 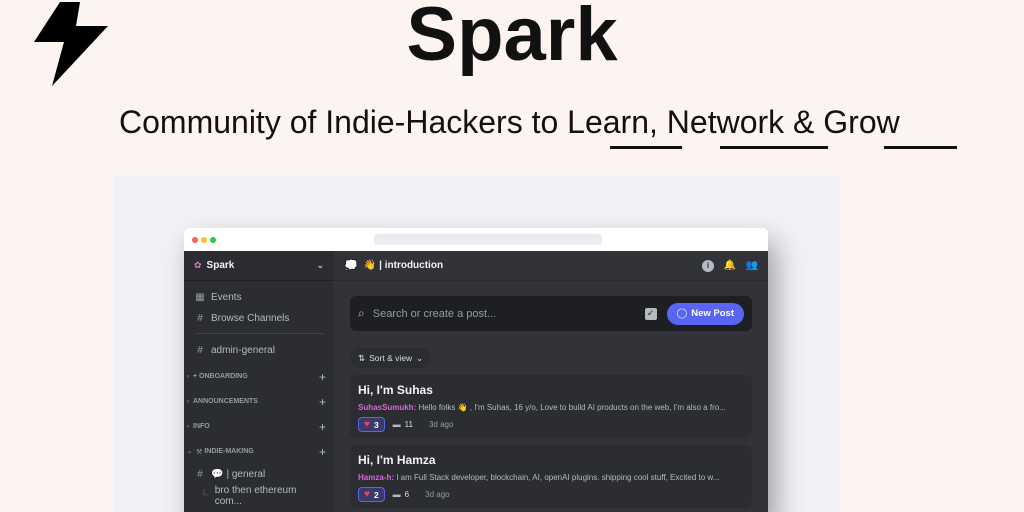 I want to click on post-title: Hi, I'm Suhas, so click(x=395, y=390).